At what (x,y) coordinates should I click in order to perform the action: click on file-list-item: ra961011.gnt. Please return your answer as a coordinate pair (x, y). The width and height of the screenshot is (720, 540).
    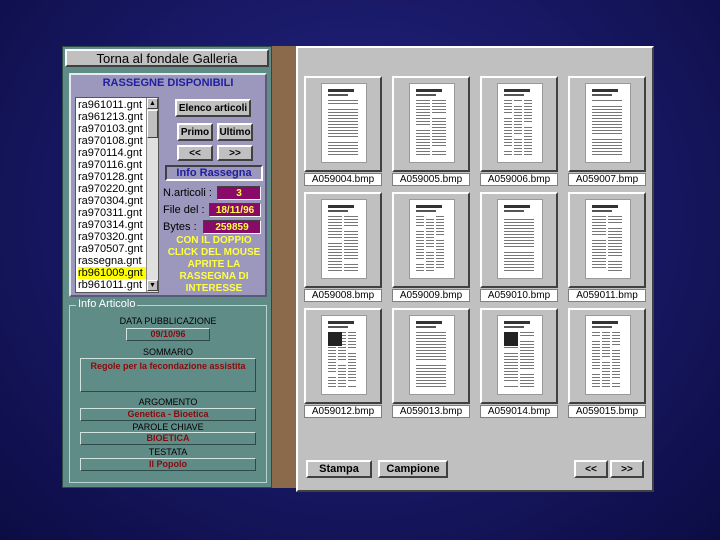
    Looking at the image, I should click on (112, 105).